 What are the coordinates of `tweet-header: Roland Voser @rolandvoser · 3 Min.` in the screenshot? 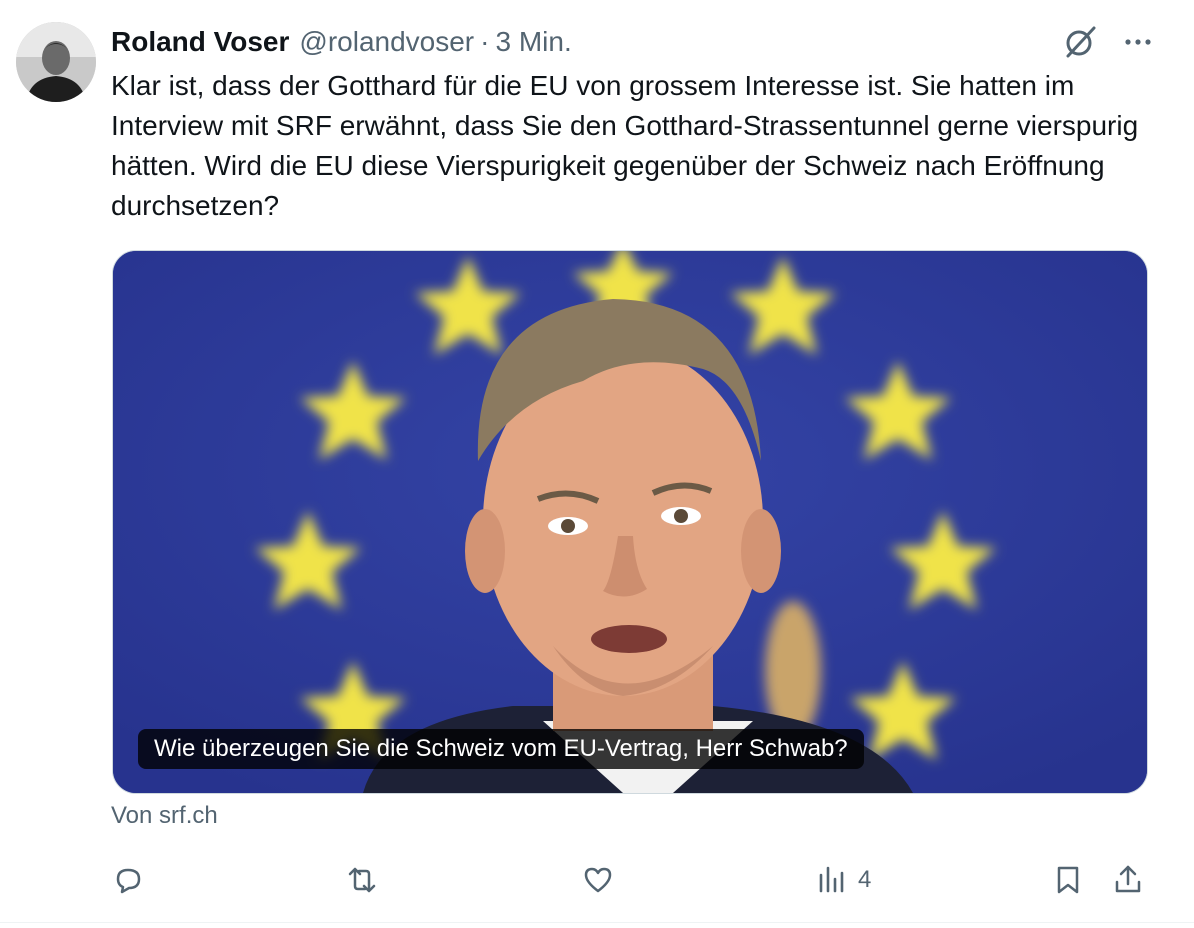 It's located at (341, 42).